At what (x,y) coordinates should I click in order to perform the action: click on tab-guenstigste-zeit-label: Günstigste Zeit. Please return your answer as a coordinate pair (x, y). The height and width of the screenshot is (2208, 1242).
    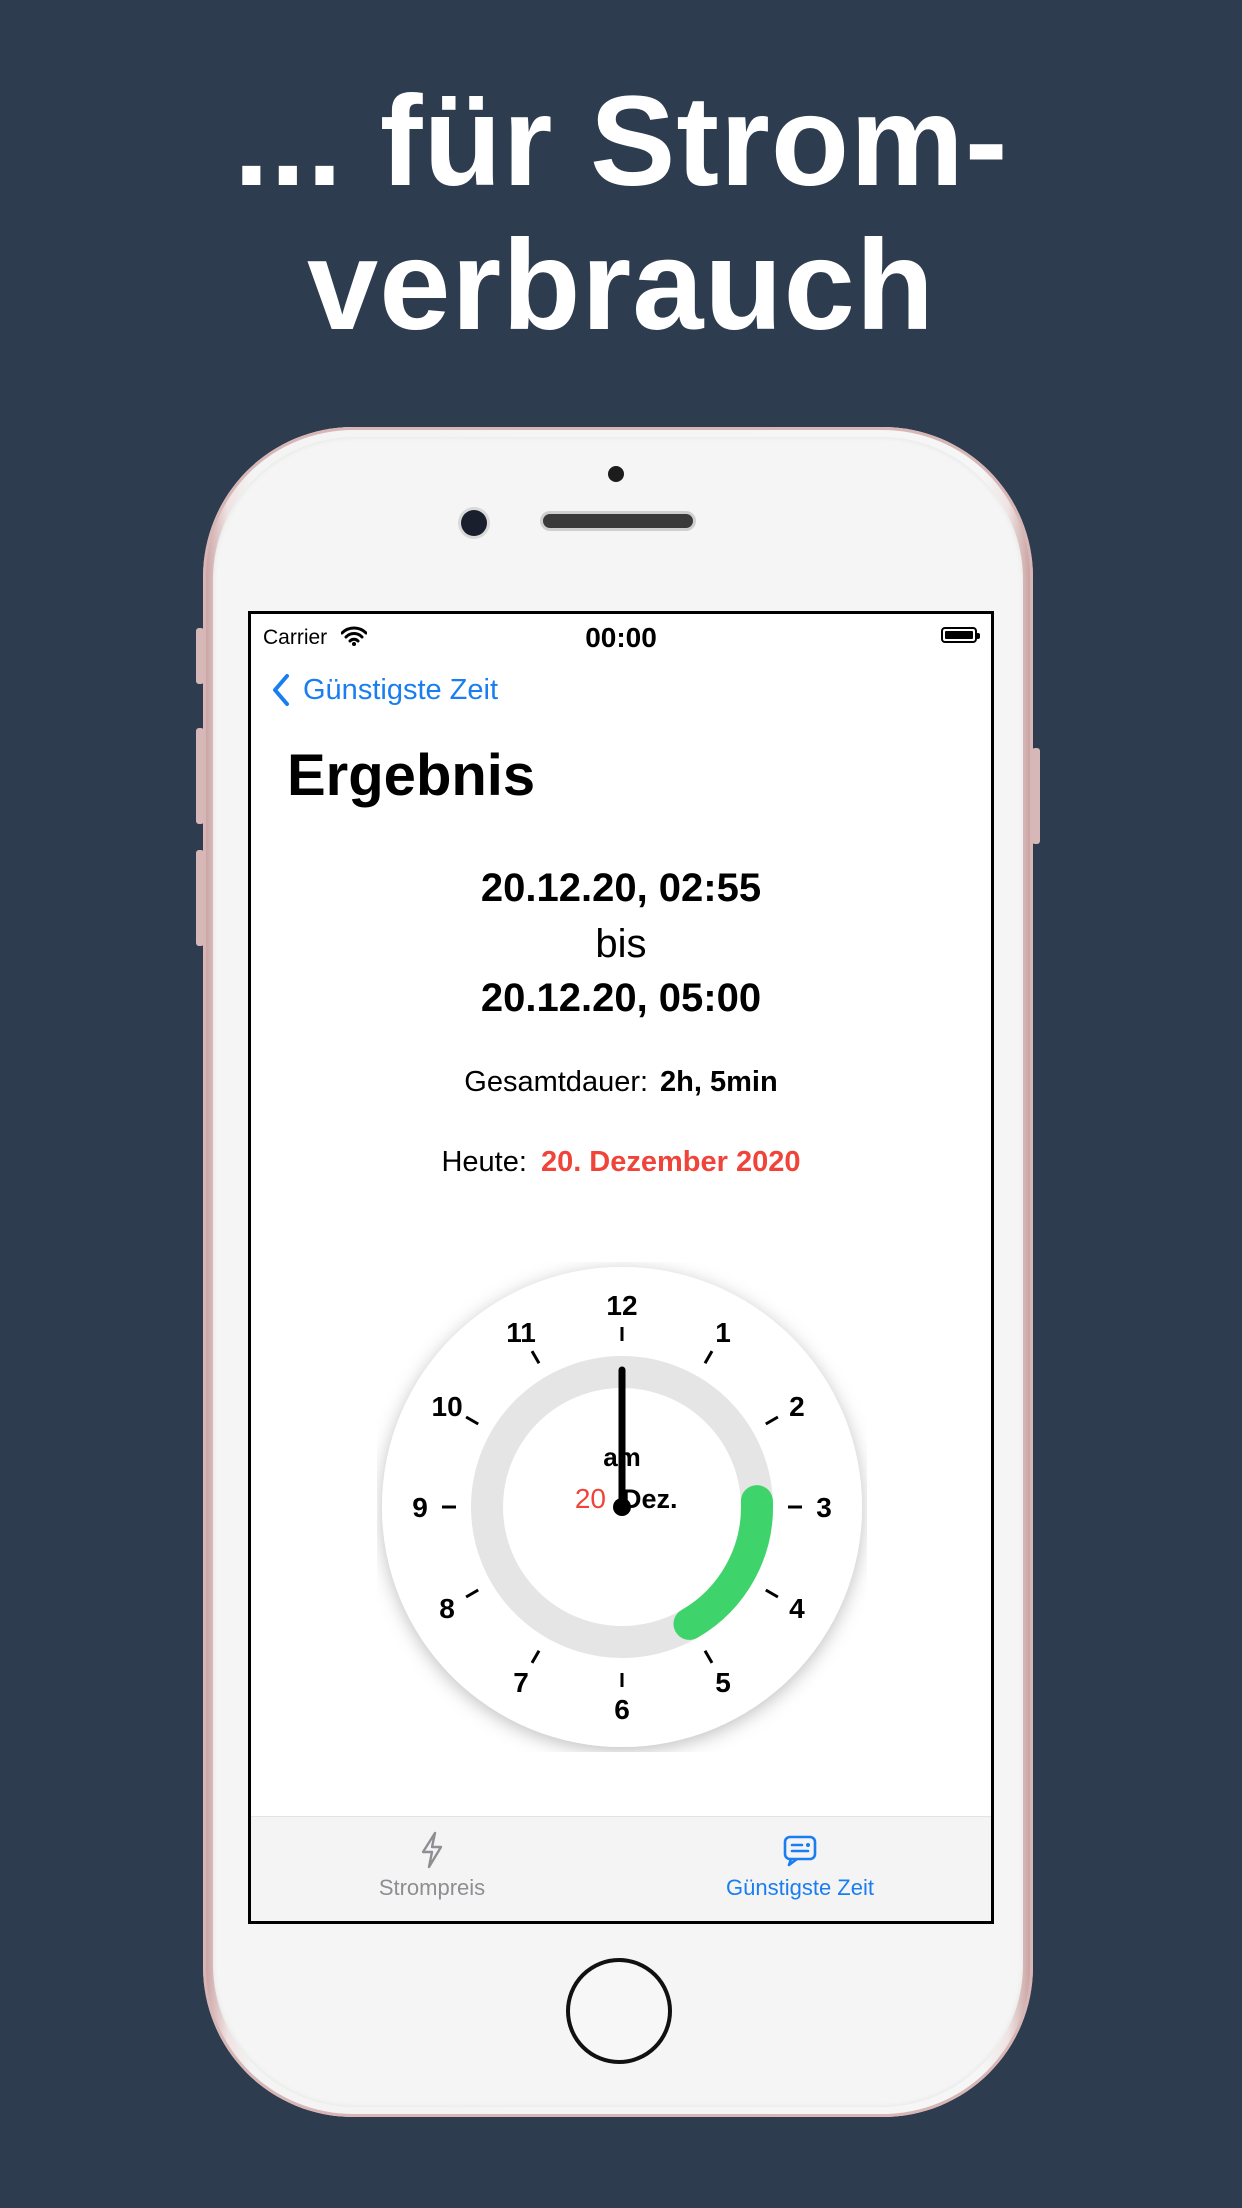
    Looking at the image, I should click on (800, 1887).